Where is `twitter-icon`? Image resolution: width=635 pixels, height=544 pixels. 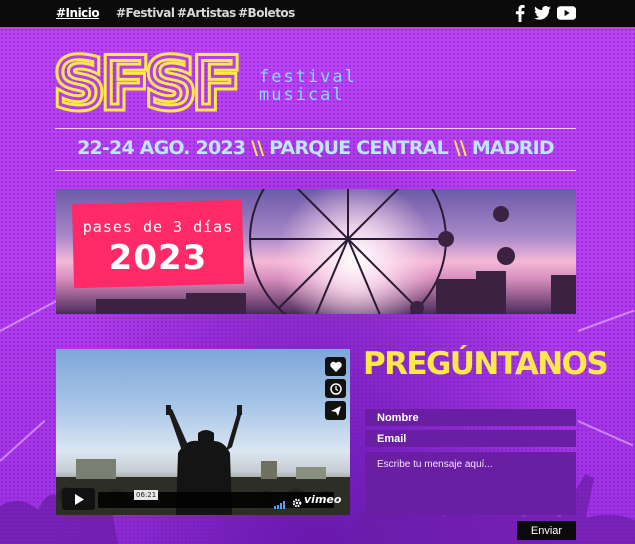
twitter-icon is located at coordinates (542, 13).